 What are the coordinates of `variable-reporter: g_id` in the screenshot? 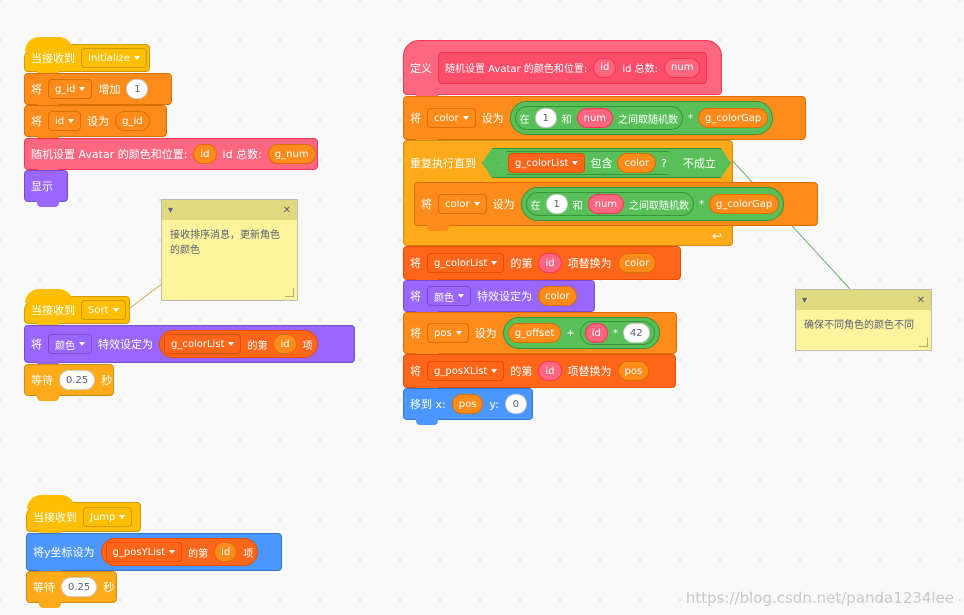 It's located at (132, 121).